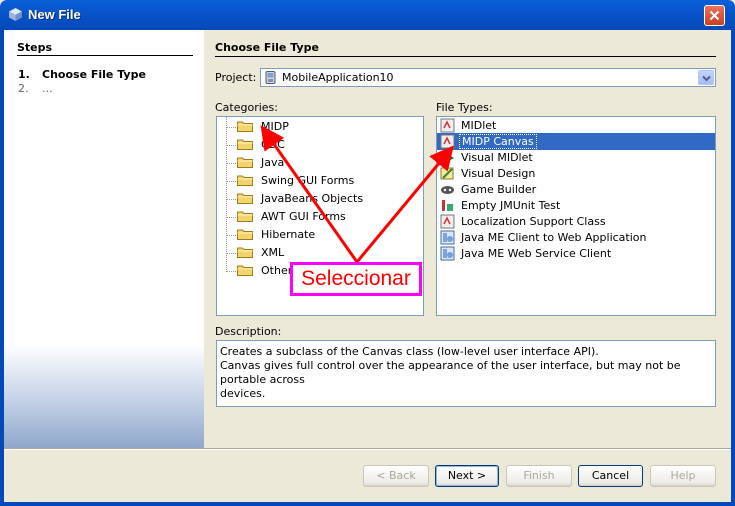 The image size is (735, 506). What do you see at coordinates (246, 107) in the screenshot?
I see `categories-label: Categories:` at bounding box center [246, 107].